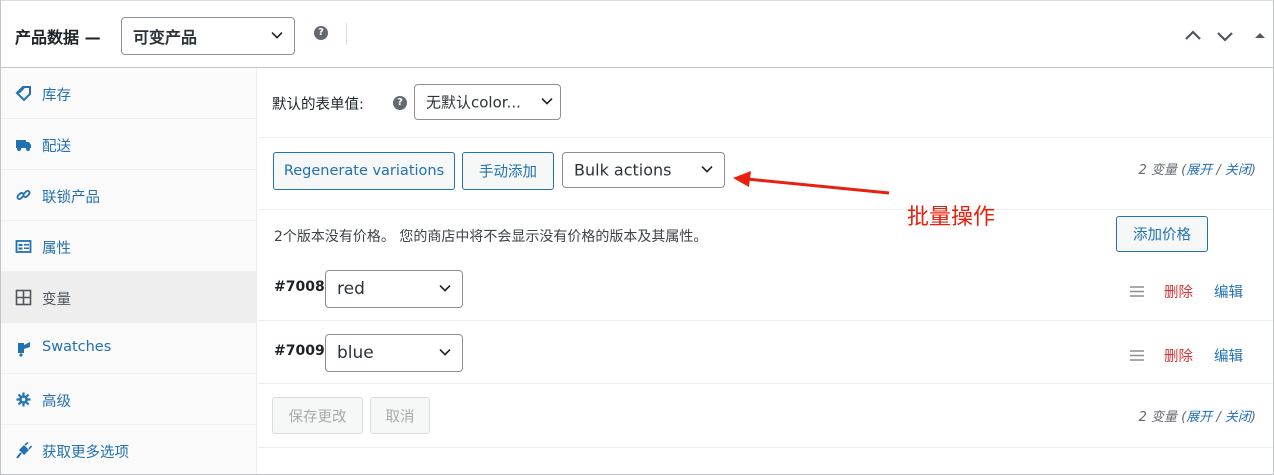  Describe the element at coordinates (77, 347) in the screenshot. I see `tab-label: Swatches` at that location.